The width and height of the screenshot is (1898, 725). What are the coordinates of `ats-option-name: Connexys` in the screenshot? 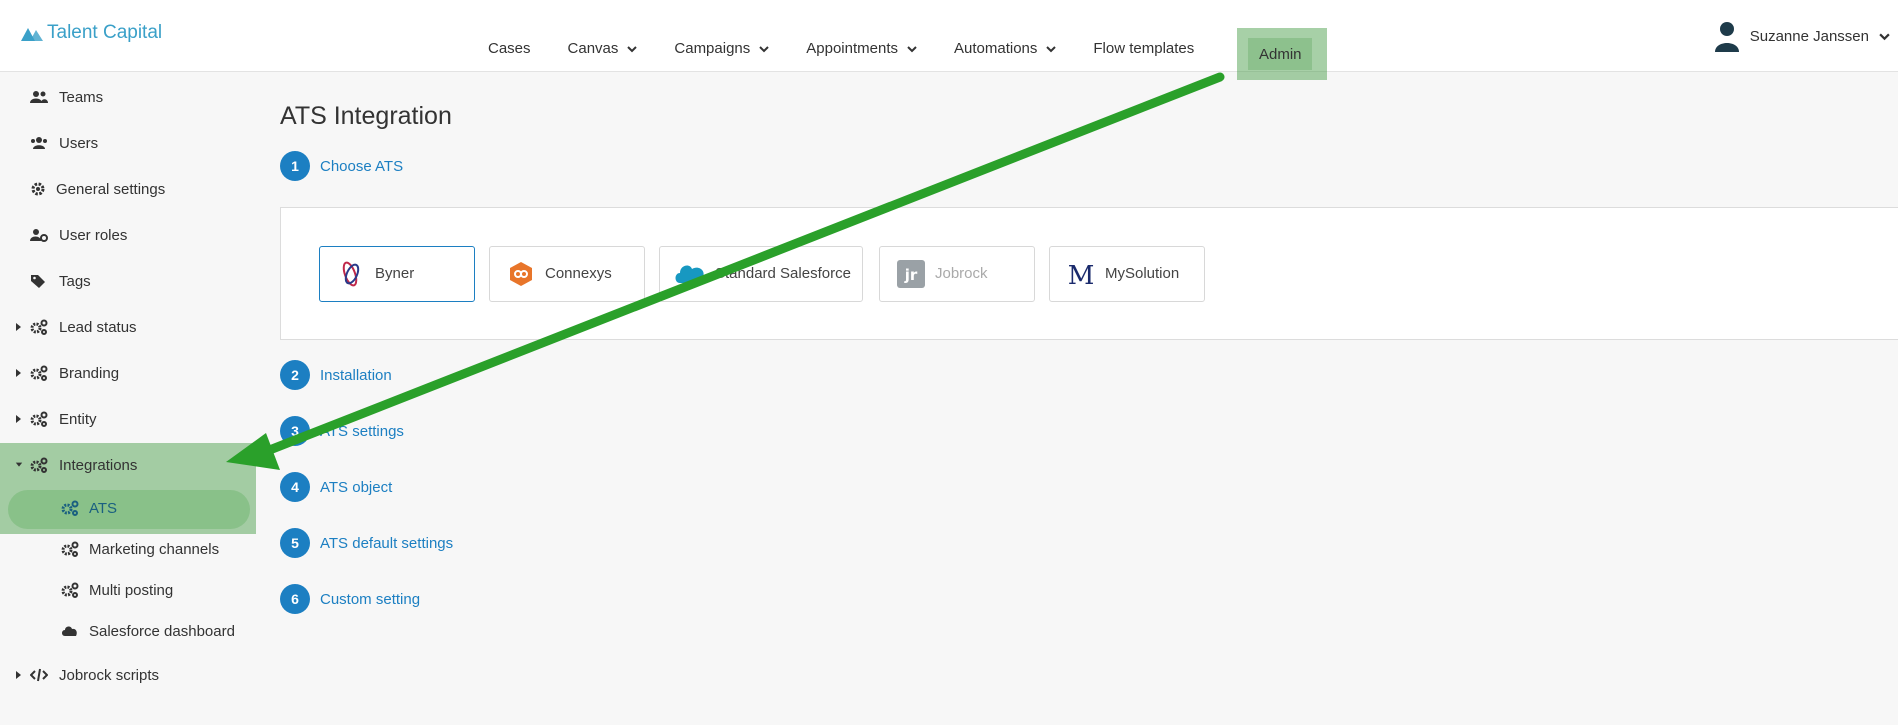 It's located at (578, 273).